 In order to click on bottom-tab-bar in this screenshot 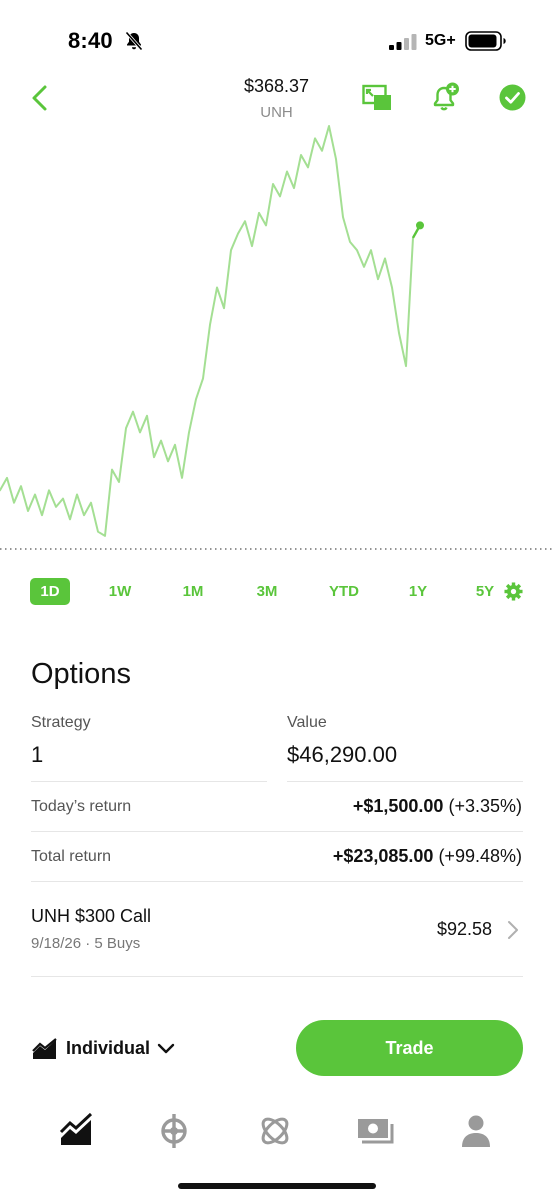, I will do `click(276, 1132)`.